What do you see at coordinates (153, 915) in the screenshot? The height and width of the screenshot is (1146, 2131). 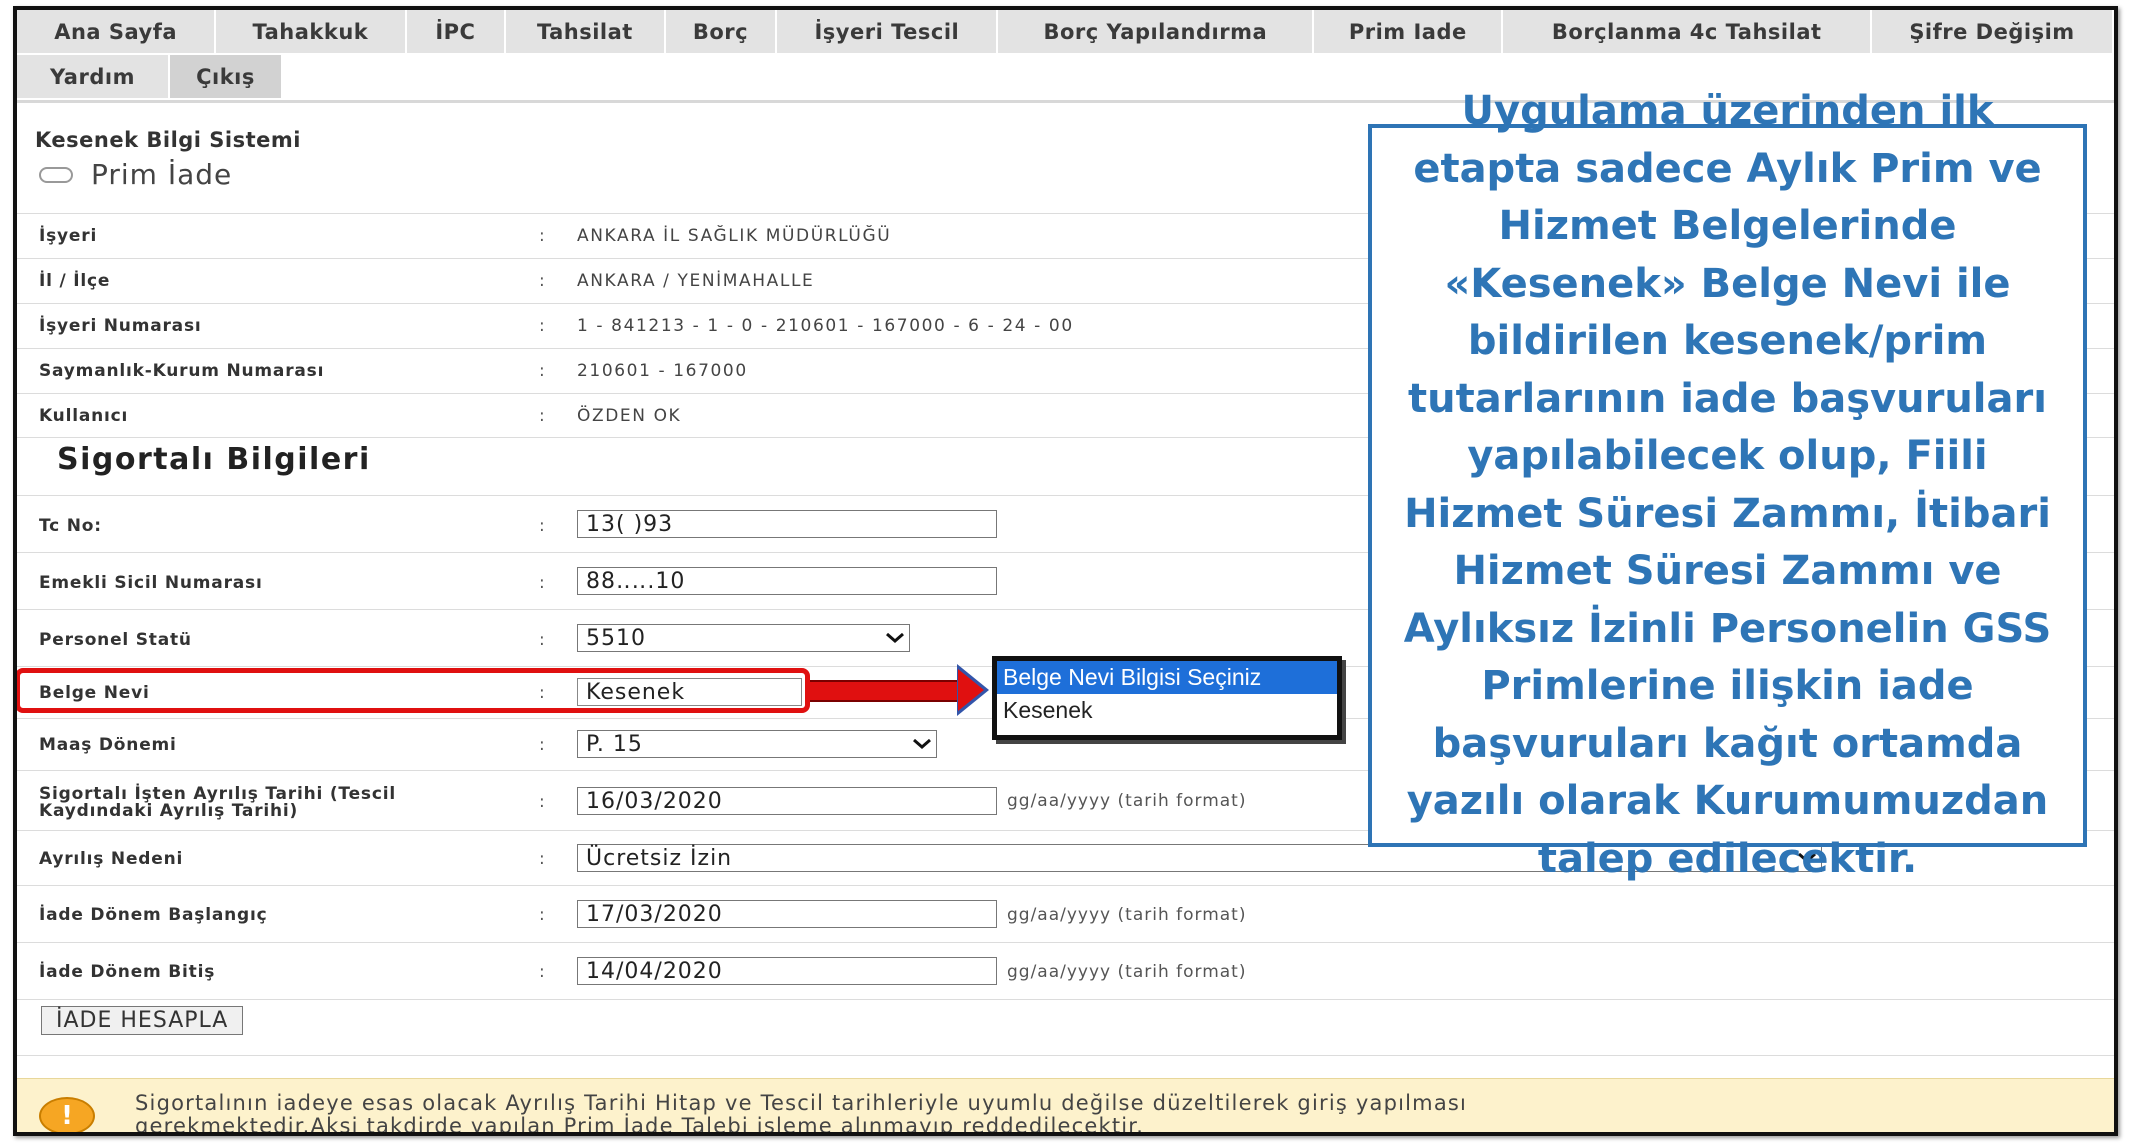 I see `iade-baslangic-label: İade Dönem Başlangıç` at bounding box center [153, 915].